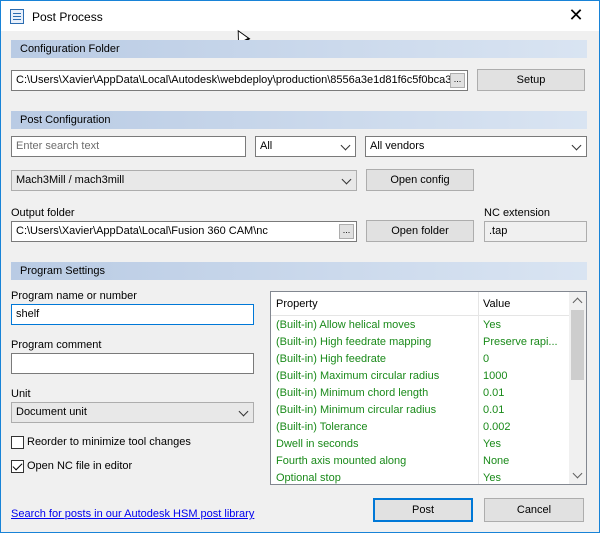 Image resolution: width=600 pixels, height=533 pixels. What do you see at coordinates (525, 359) in the screenshot?
I see `property-value: 0` at bounding box center [525, 359].